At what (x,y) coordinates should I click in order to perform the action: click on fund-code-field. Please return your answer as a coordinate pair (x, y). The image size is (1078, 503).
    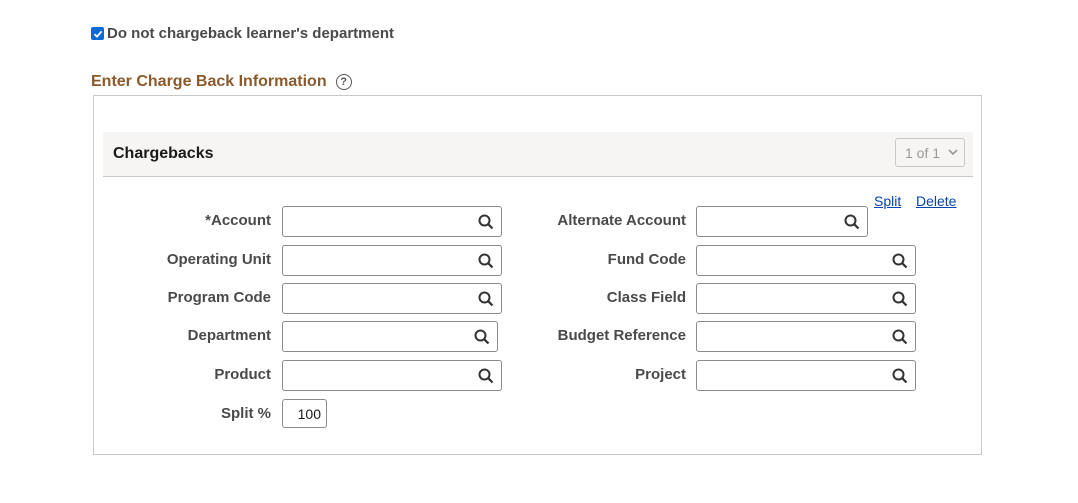
    Looking at the image, I should click on (806, 260).